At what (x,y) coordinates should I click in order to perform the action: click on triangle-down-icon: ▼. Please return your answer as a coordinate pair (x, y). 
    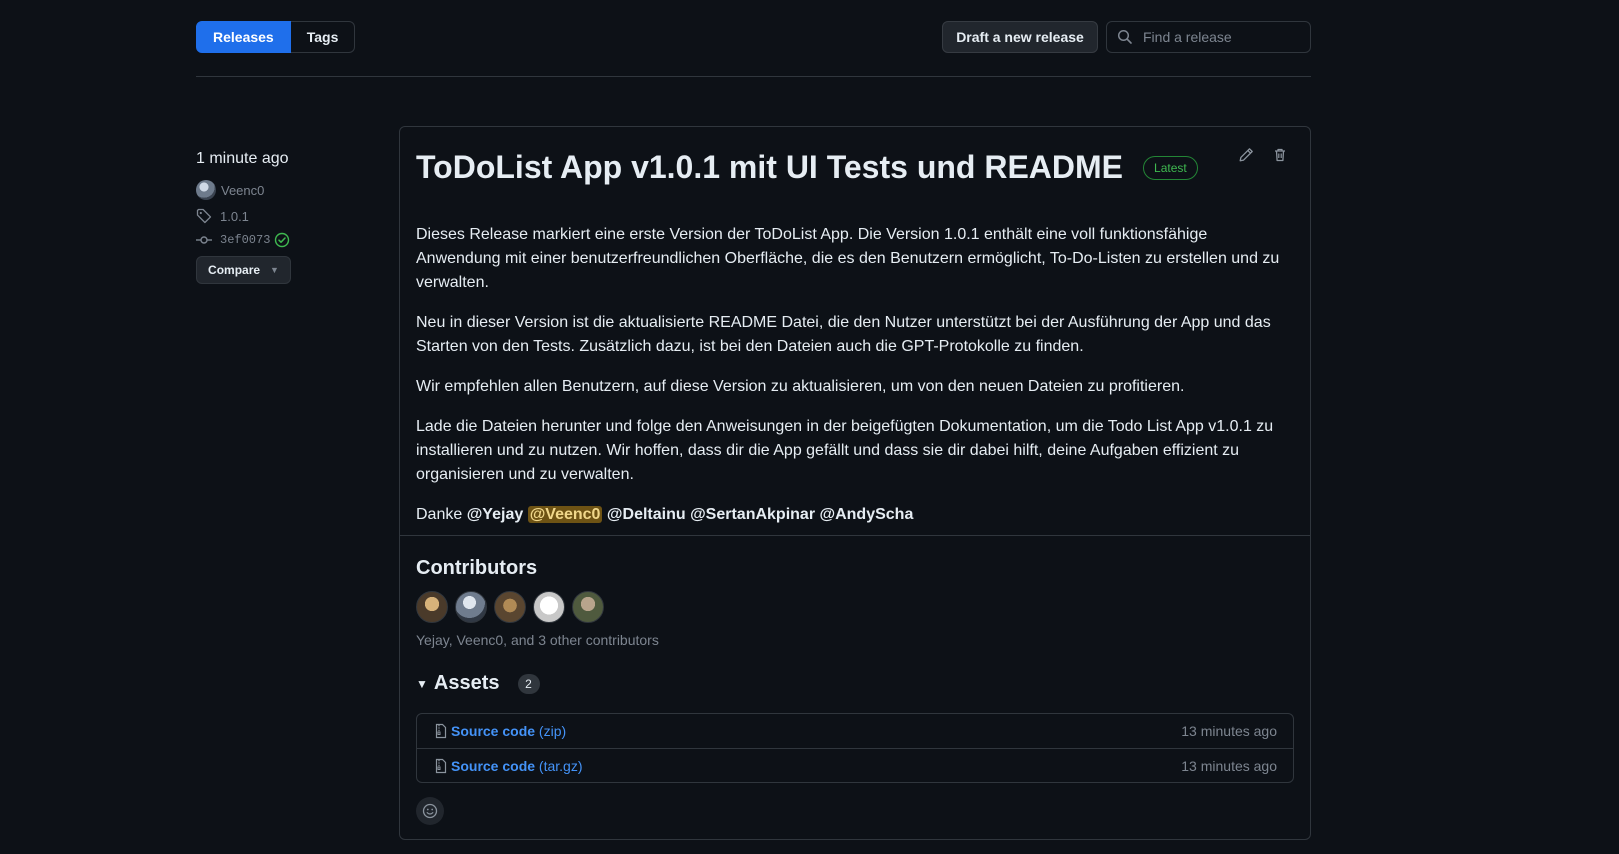
    Looking at the image, I should click on (422, 683).